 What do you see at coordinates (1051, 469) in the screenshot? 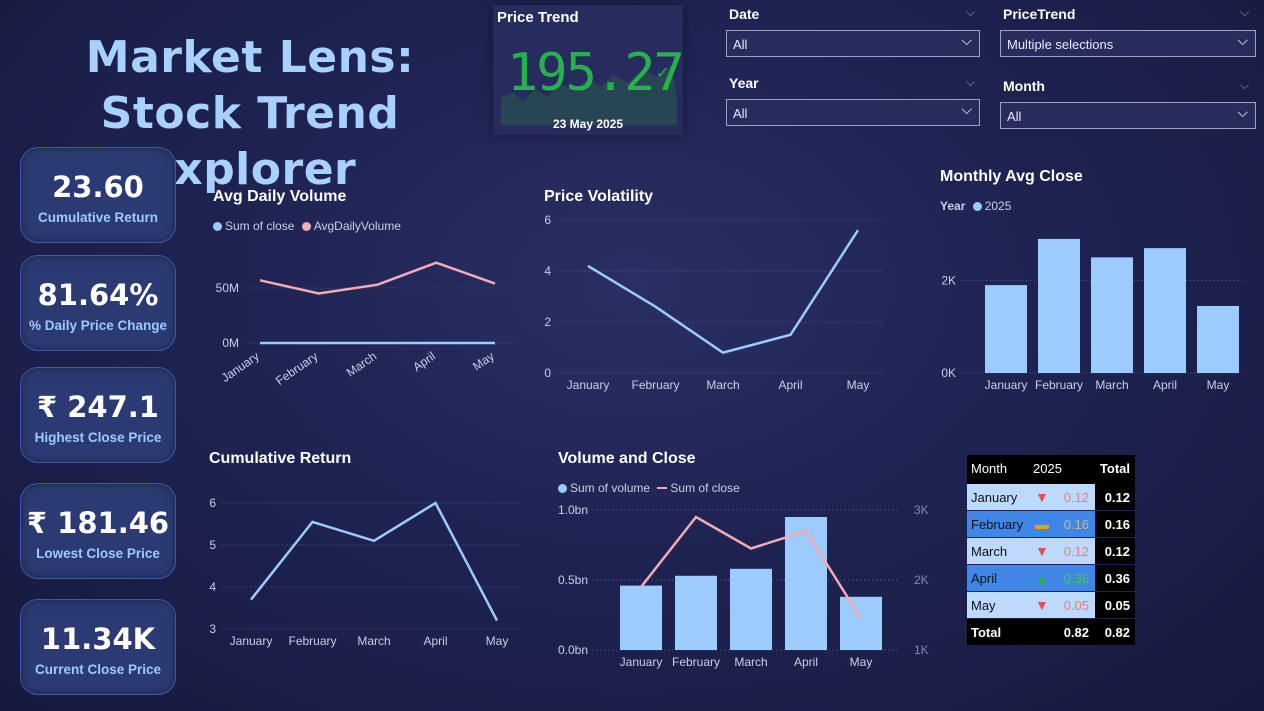
I see `matrix-header: Month 2025 Total` at bounding box center [1051, 469].